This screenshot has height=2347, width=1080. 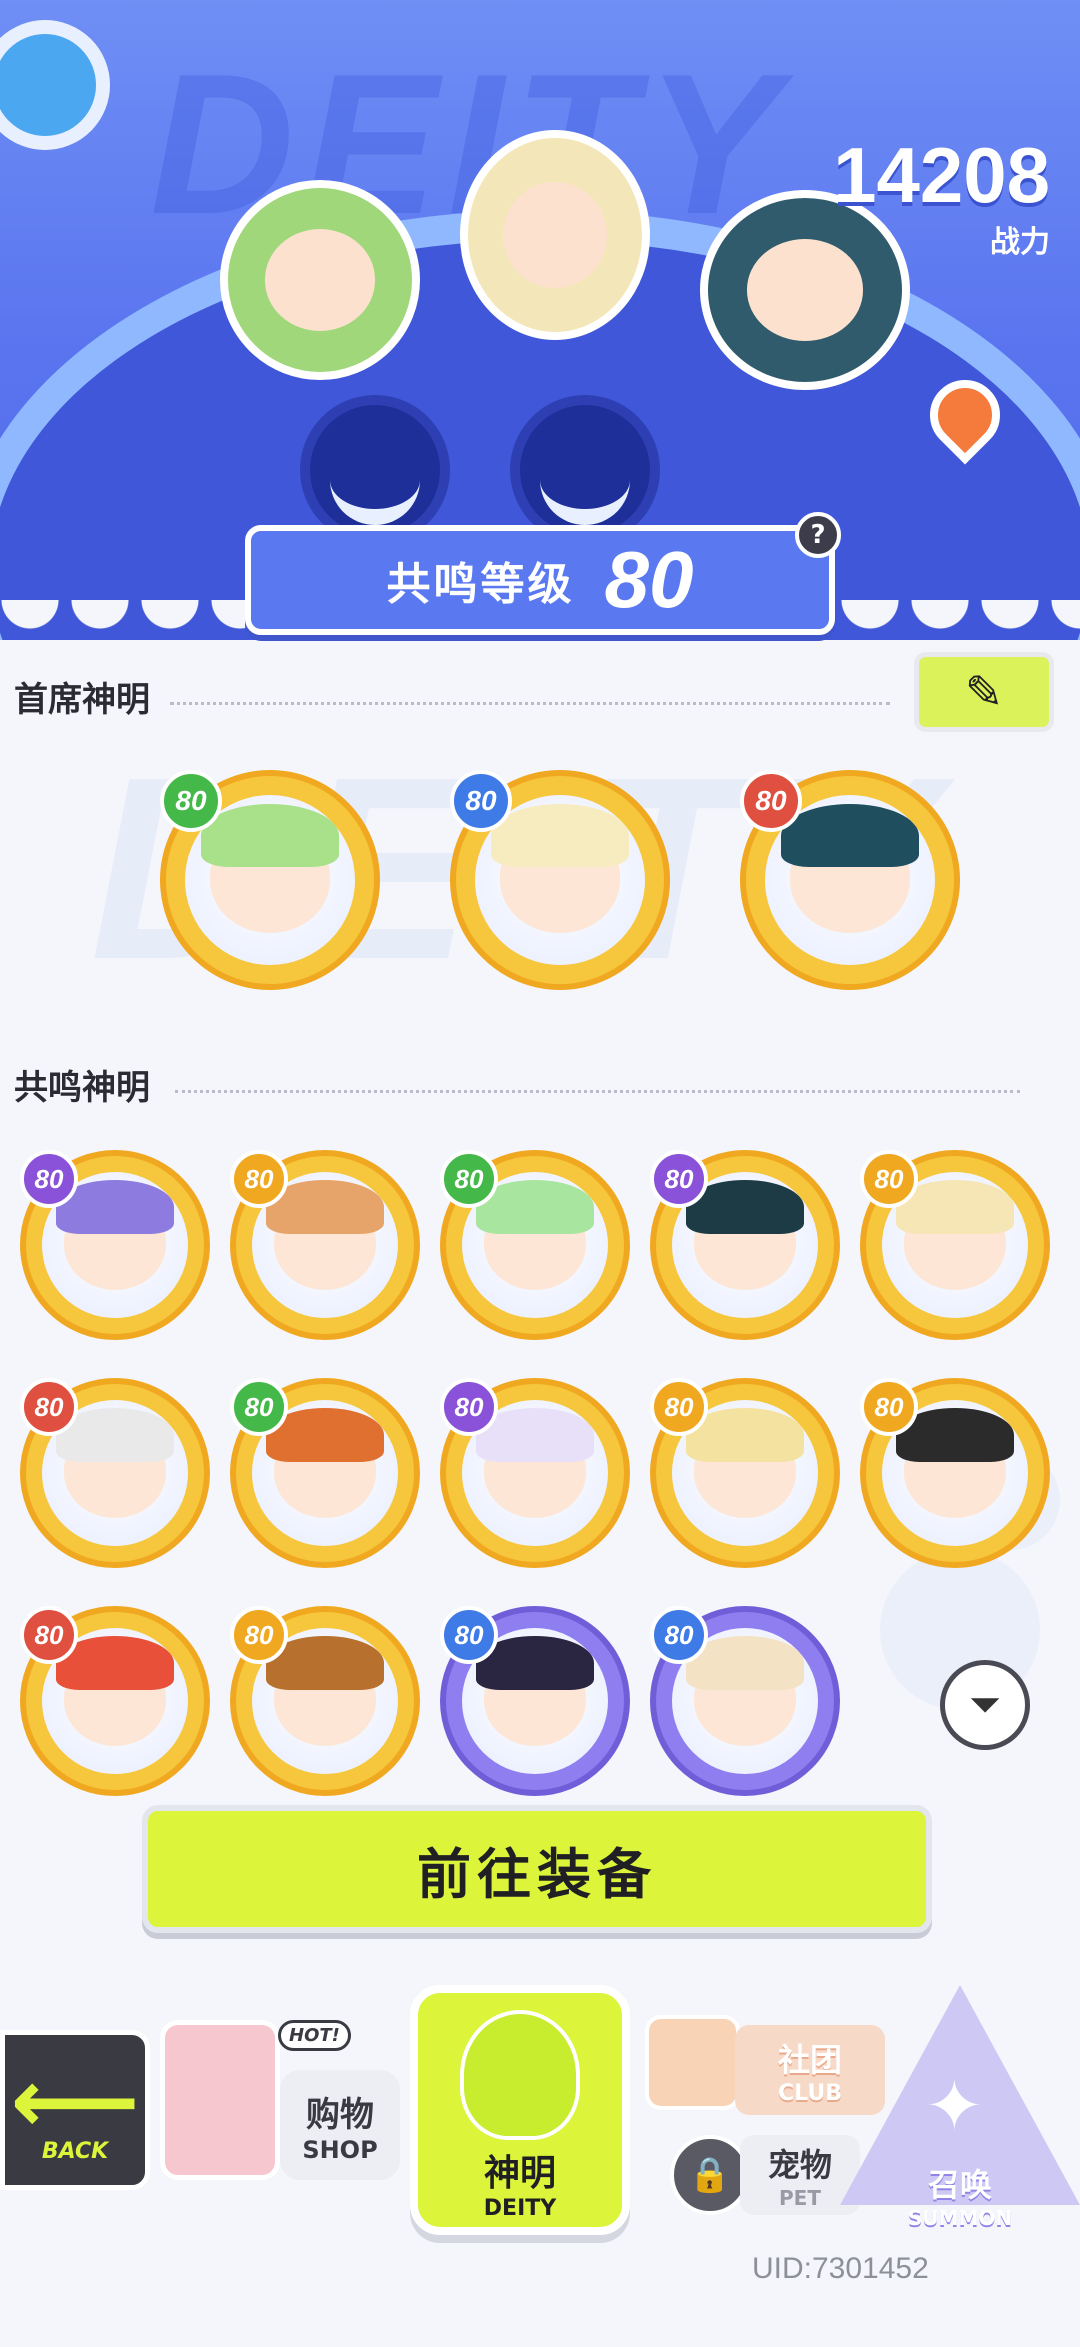 I want to click on go-equip-button: 前往装备, so click(x=537, y=1869).